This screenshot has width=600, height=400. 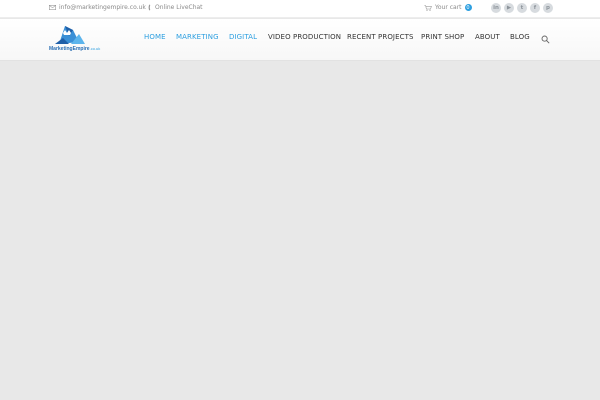 I want to click on cart-link: Your cart 0, so click(x=448, y=7).